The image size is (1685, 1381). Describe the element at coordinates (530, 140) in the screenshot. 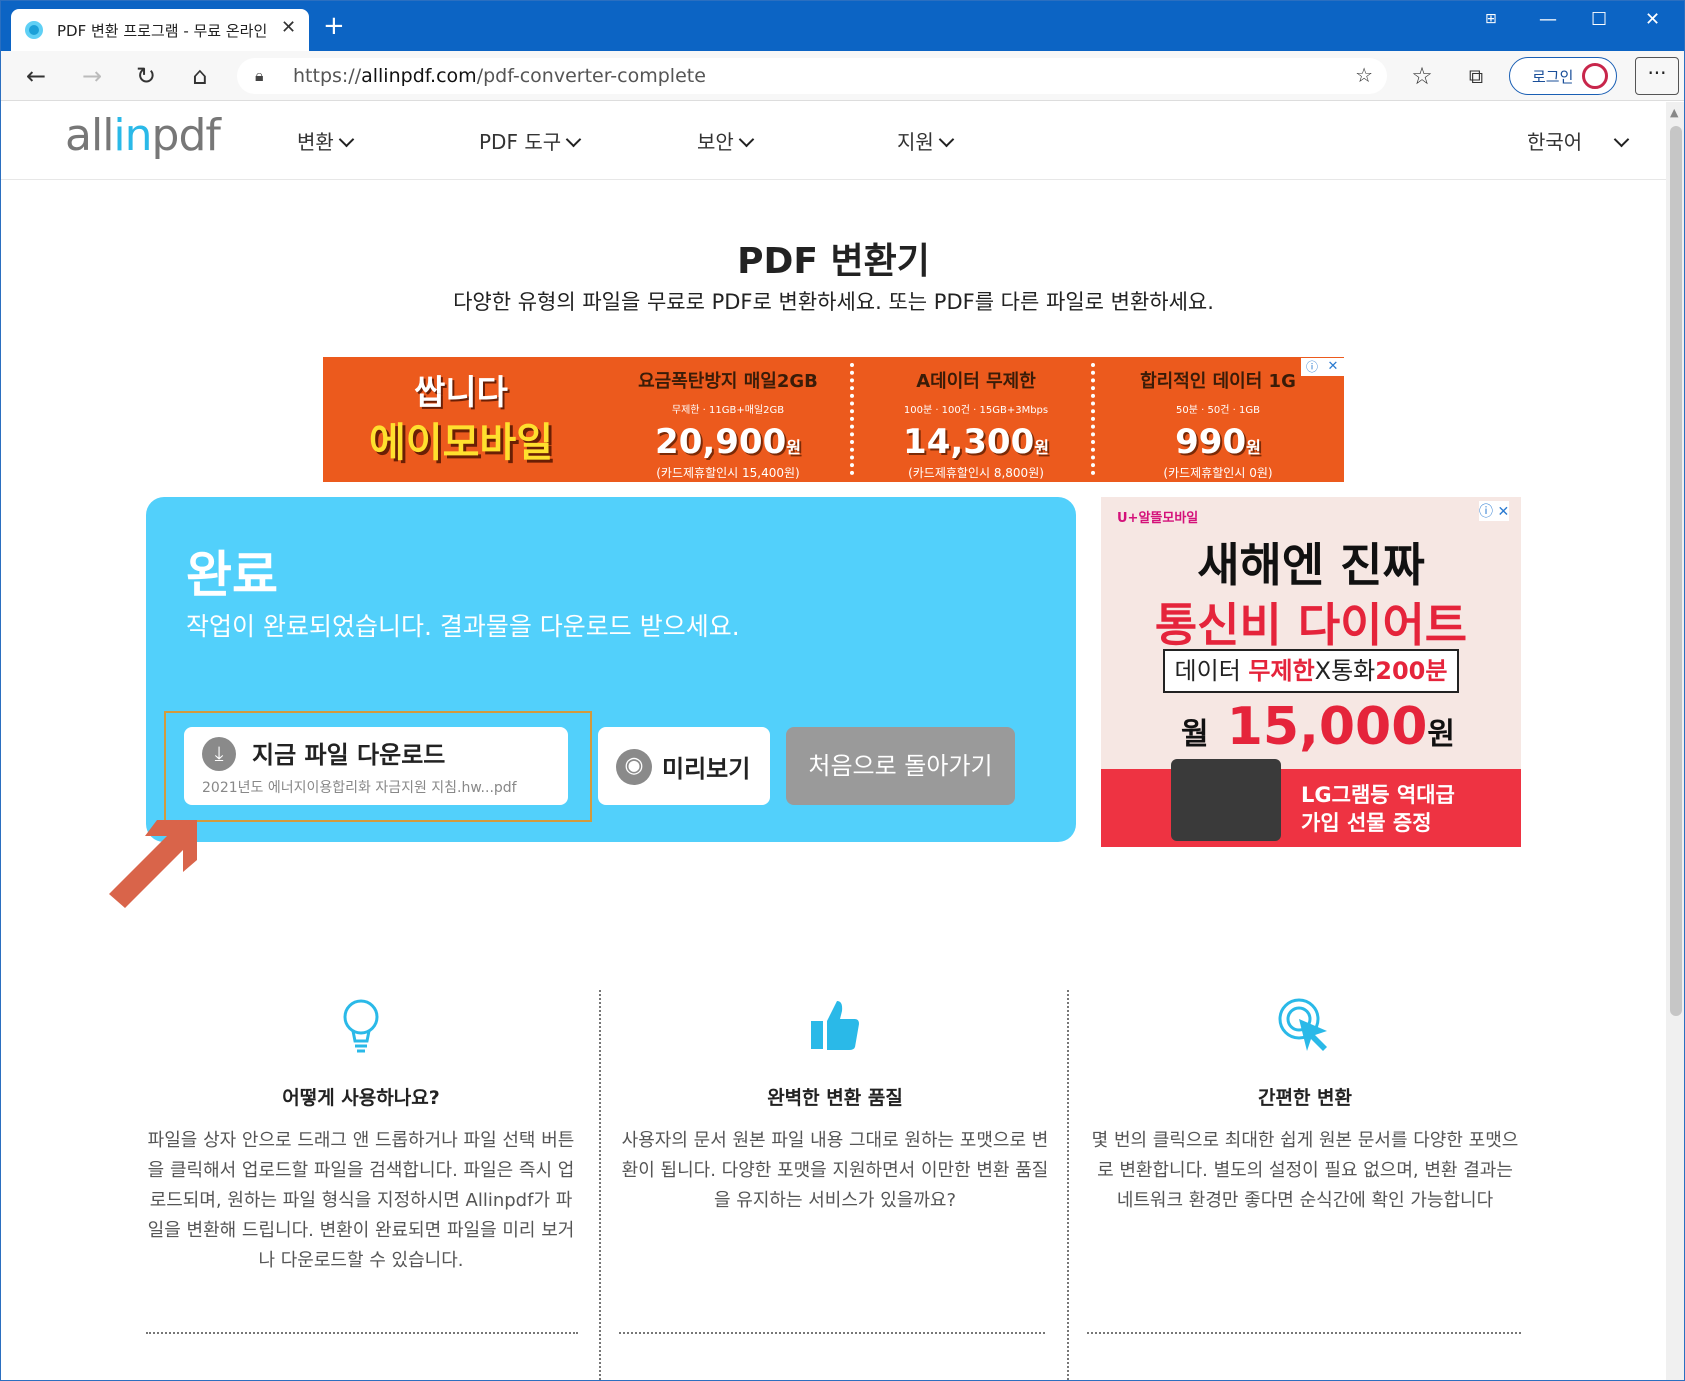

I see `menu-pdf-tools: PDF 도구` at that location.